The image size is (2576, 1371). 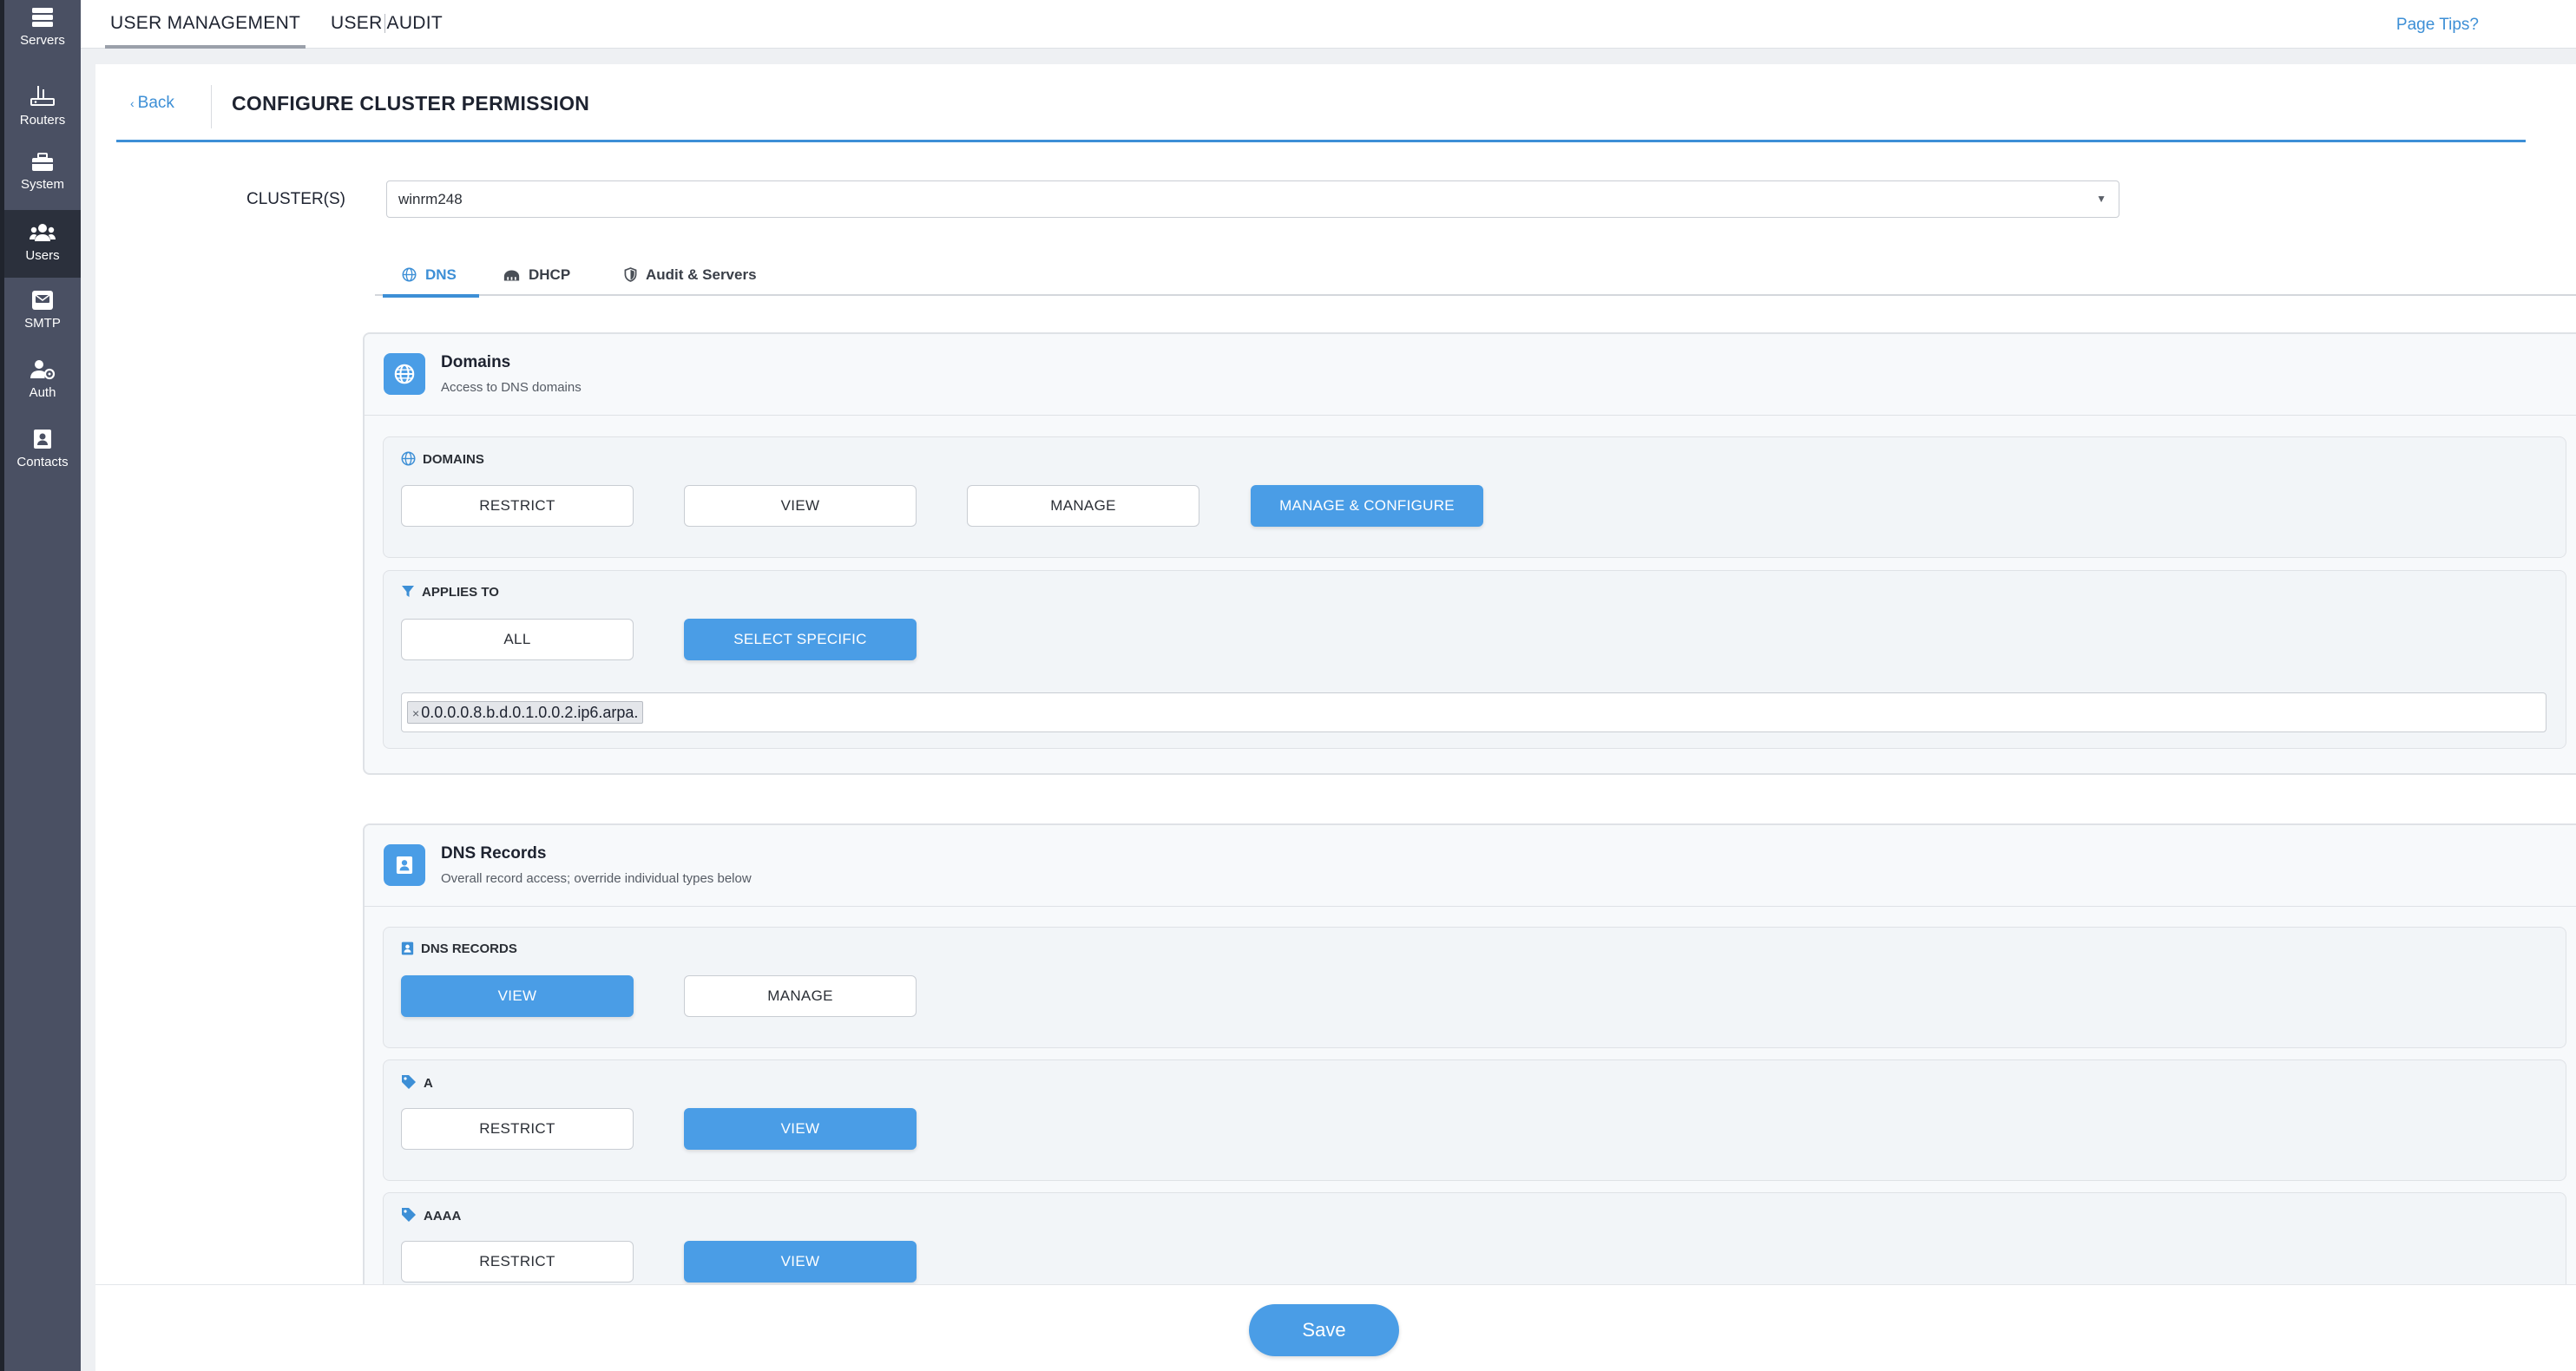 What do you see at coordinates (42, 162) in the screenshot?
I see `system-icon` at bounding box center [42, 162].